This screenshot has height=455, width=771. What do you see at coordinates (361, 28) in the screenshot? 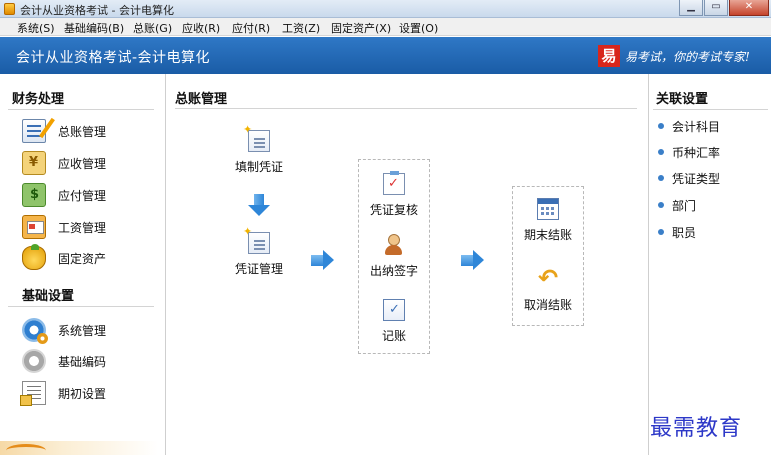
I see `menu-fixed-assets: 固定资产(X)` at bounding box center [361, 28].